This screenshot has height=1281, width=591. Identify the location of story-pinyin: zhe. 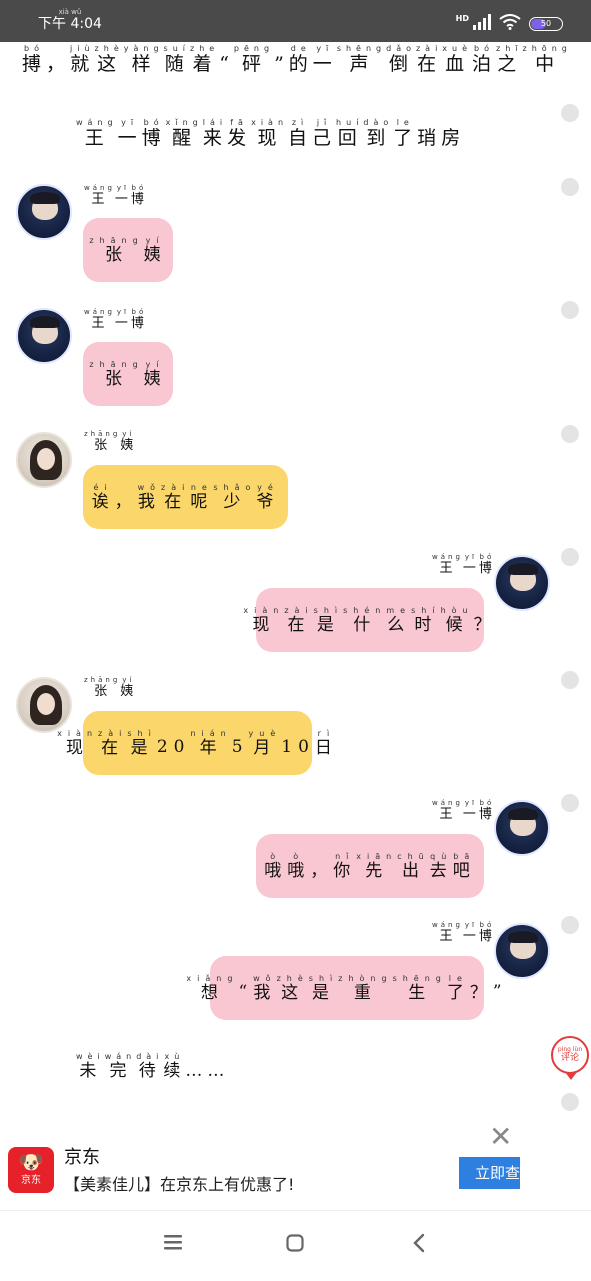
(205, 48).